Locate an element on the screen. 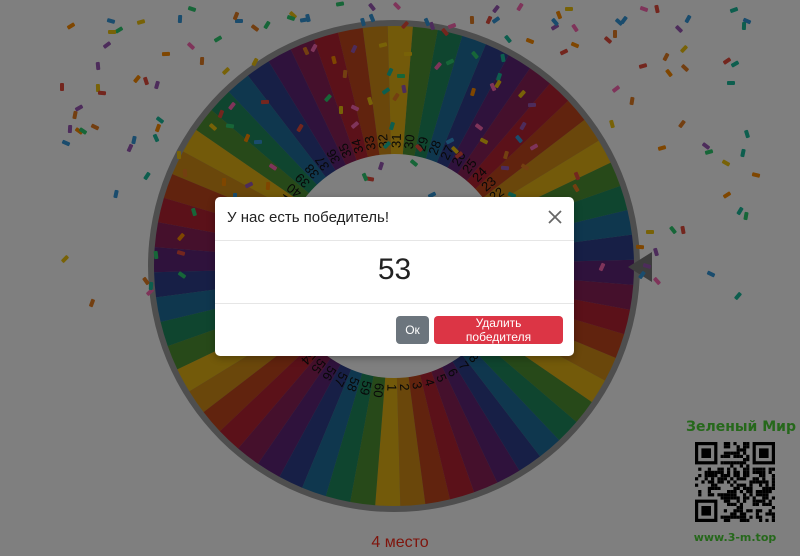  modal-header: У нас есть победитель! is located at coordinates (394, 219).